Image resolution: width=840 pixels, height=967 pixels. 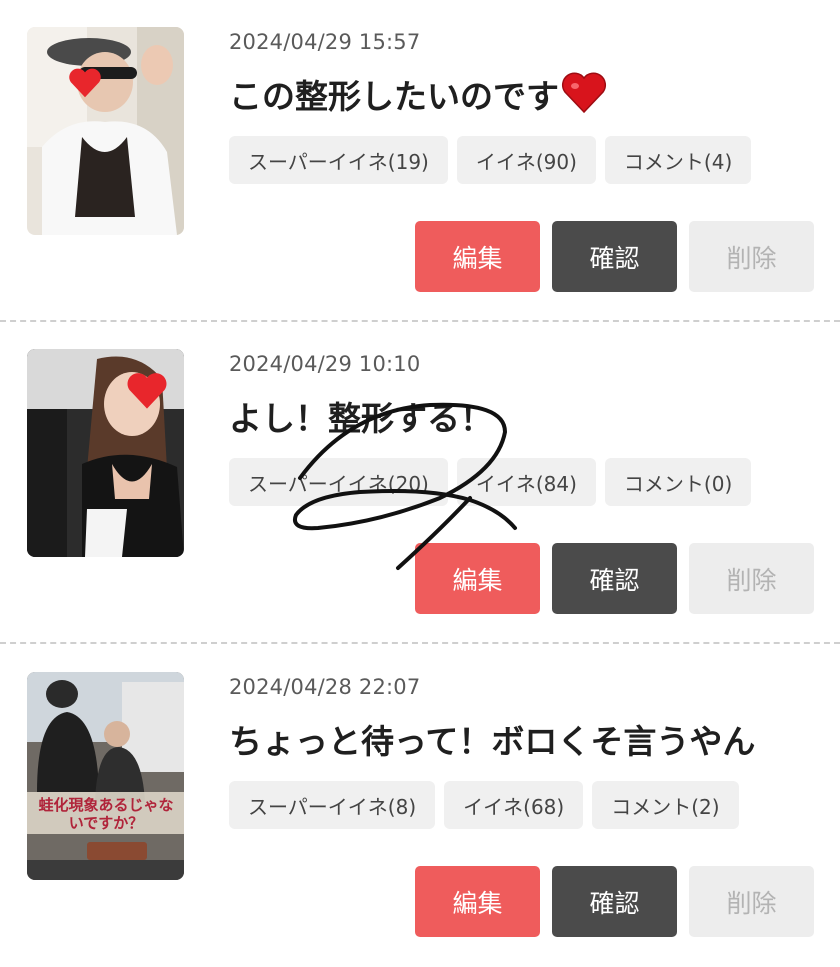 What do you see at coordinates (526, 160) in the screenshot?
I see `like-chip: イイネ(90)` at bounding box center [526, 160].